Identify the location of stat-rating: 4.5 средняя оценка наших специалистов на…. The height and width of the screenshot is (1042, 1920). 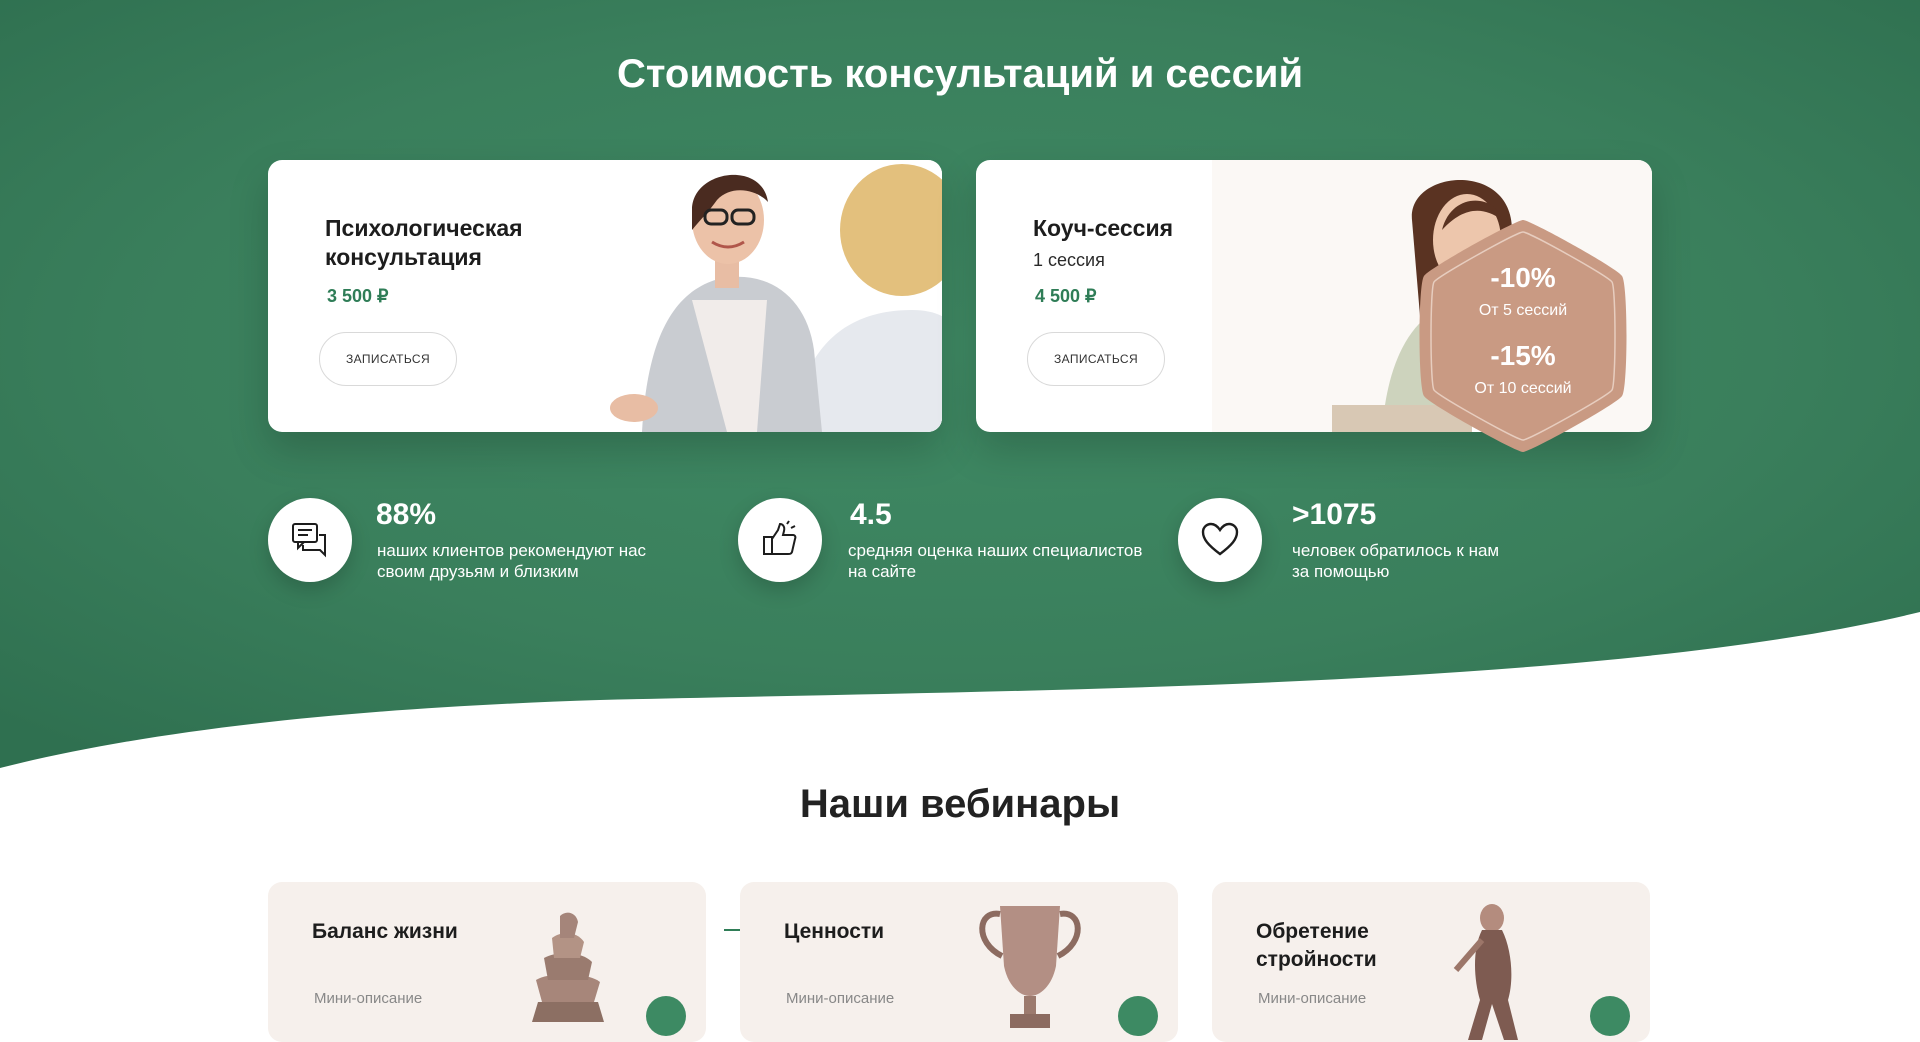
(940, 543).